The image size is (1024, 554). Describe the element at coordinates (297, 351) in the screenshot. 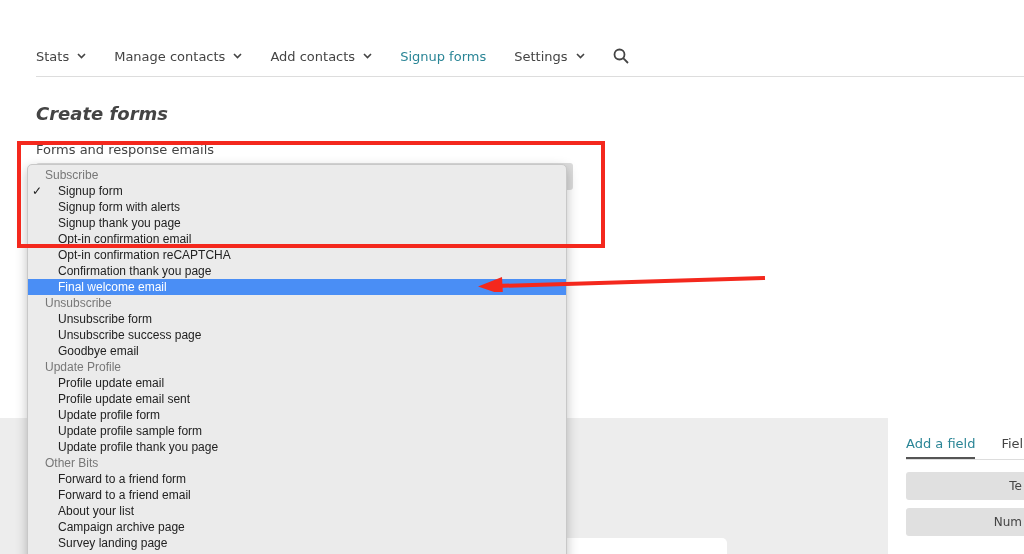

I see `menu-option: Goodbye email` at that location.